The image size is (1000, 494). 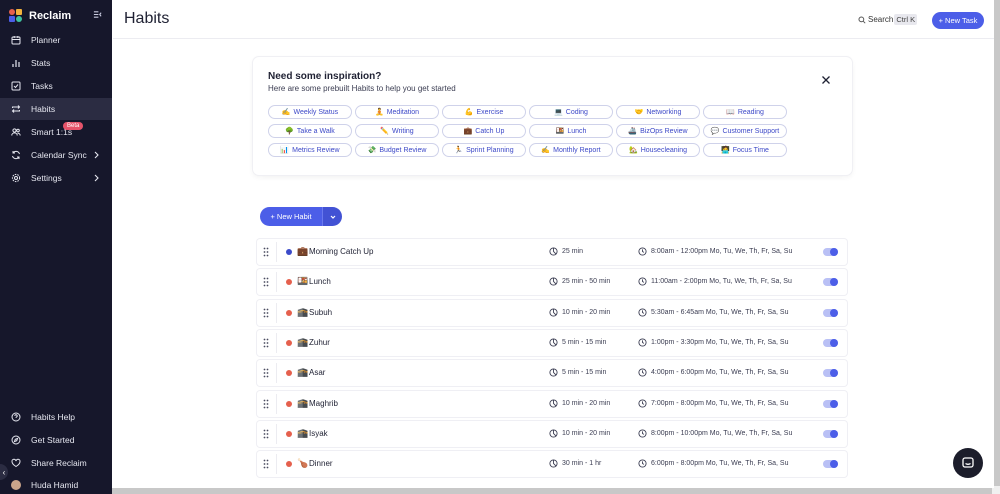 I want to click on sidebar-item-settings: Settings, so click(x=56, y=178).